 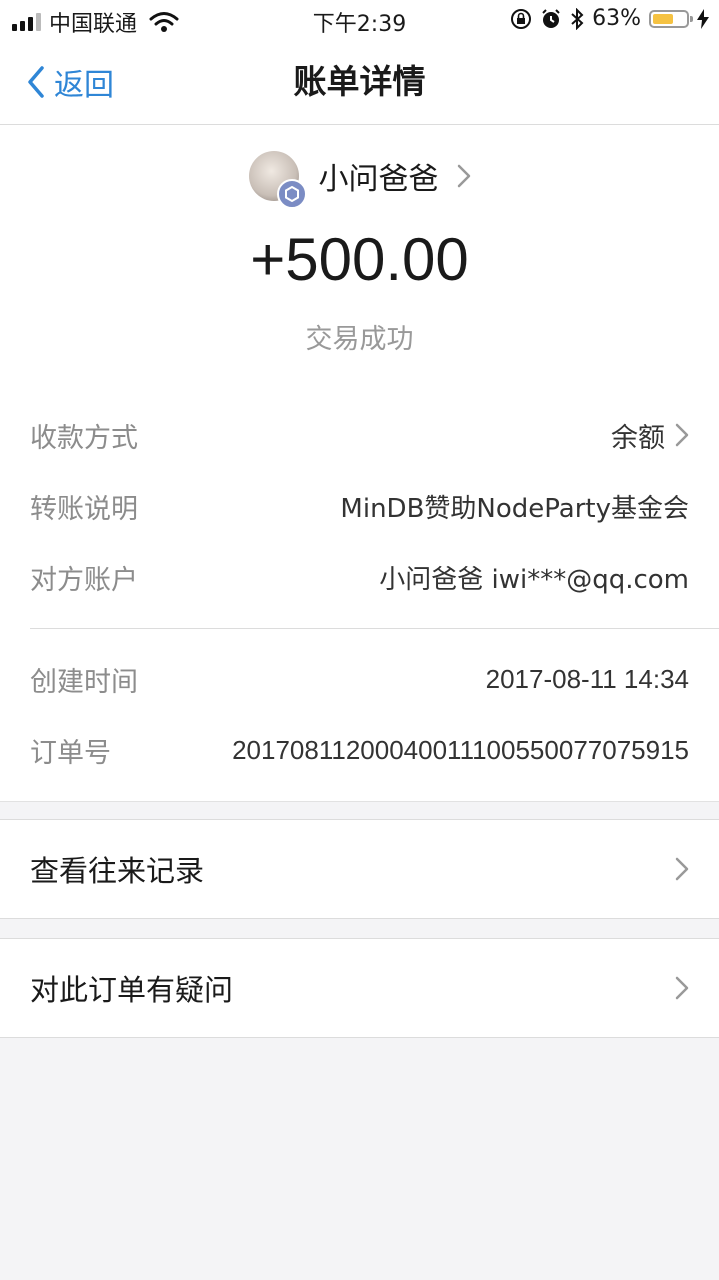 I want to click on view-history-label: 查看往来记录, so click(x=117, y=871).